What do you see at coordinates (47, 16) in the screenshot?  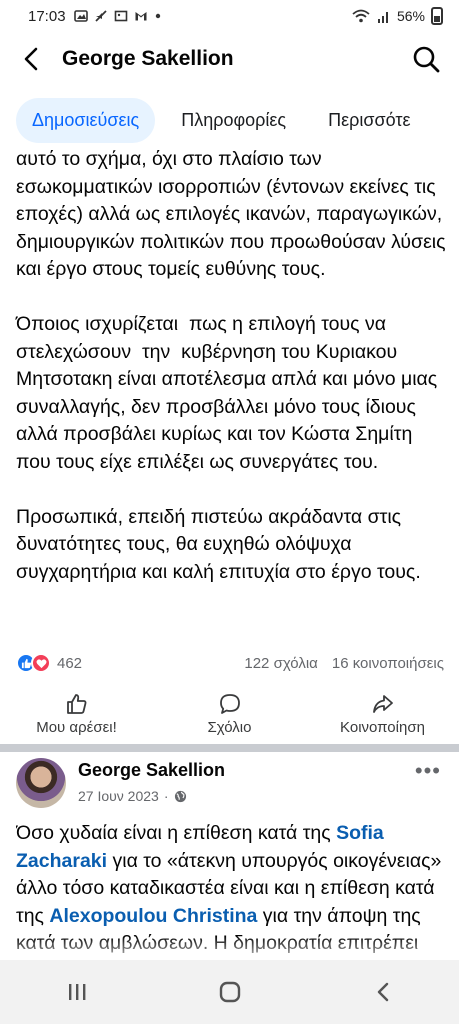 I see `status-time: 17:03` at bounding box center [47, 16].